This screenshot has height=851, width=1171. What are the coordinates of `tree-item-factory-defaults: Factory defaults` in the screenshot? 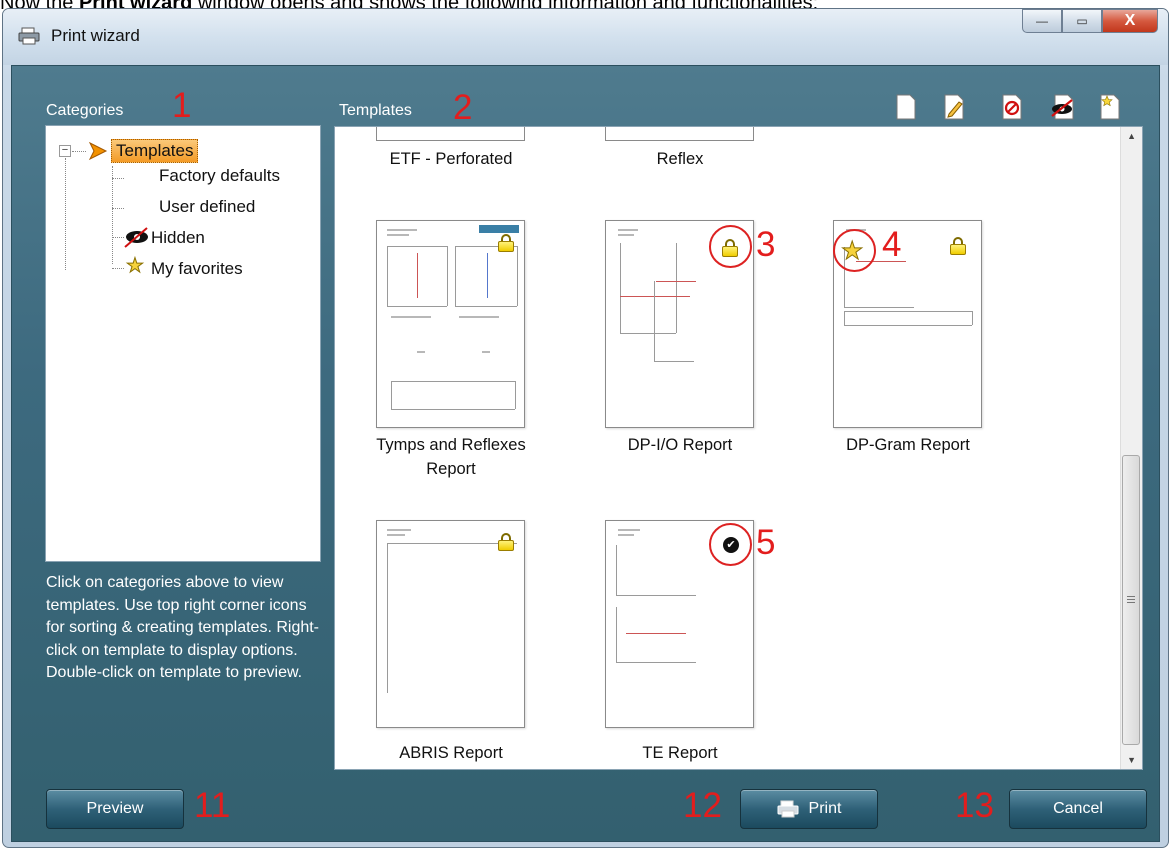 It's located at (219, 176).